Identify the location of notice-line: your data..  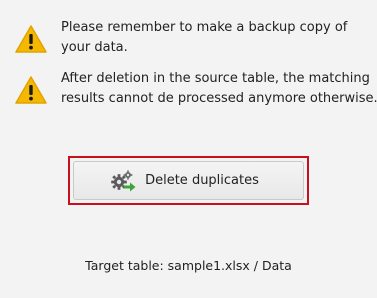
(94, 47).